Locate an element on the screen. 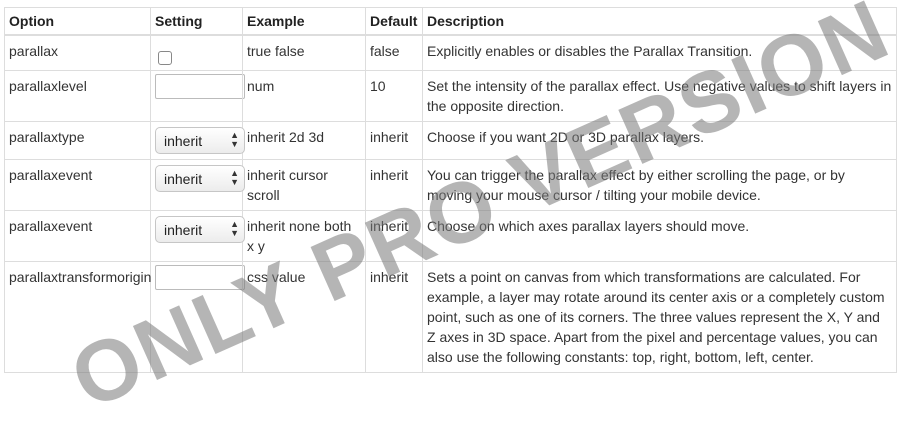 Image resolution: width=902 pixels, height=430 pixels. parallaxtype-select: inherit ▲ ▼ is located at coordinates (200, 140).